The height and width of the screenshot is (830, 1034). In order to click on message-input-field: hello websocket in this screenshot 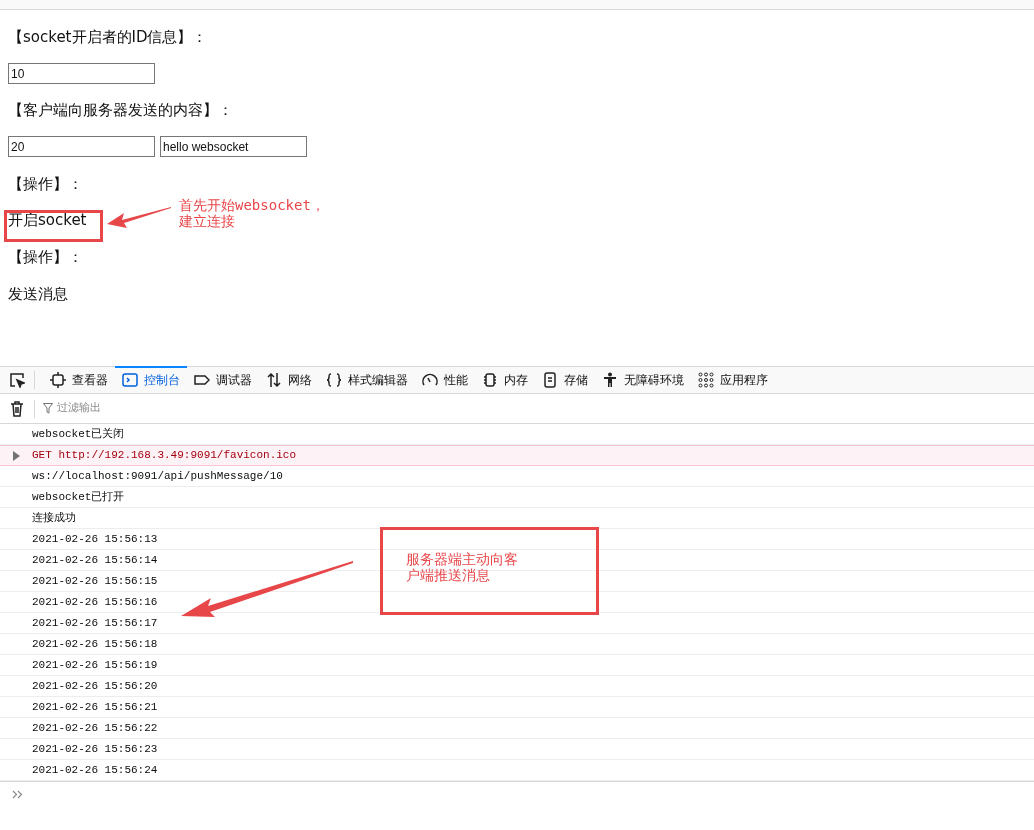, I will do `click(233, 146)`.